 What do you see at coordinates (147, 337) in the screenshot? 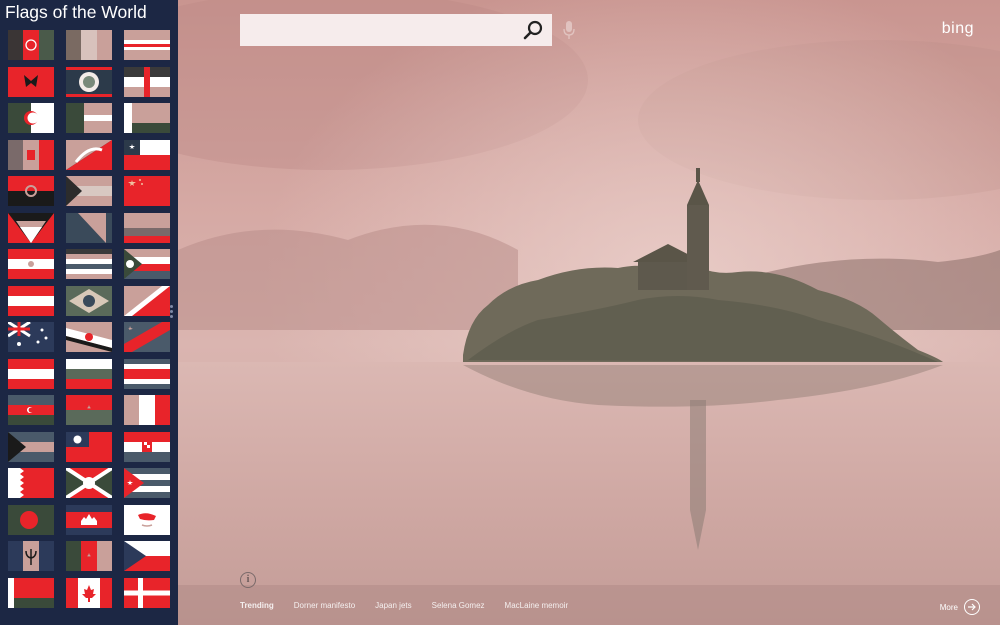
I see `flag-dr-congo` at bounding box center [147, 337].